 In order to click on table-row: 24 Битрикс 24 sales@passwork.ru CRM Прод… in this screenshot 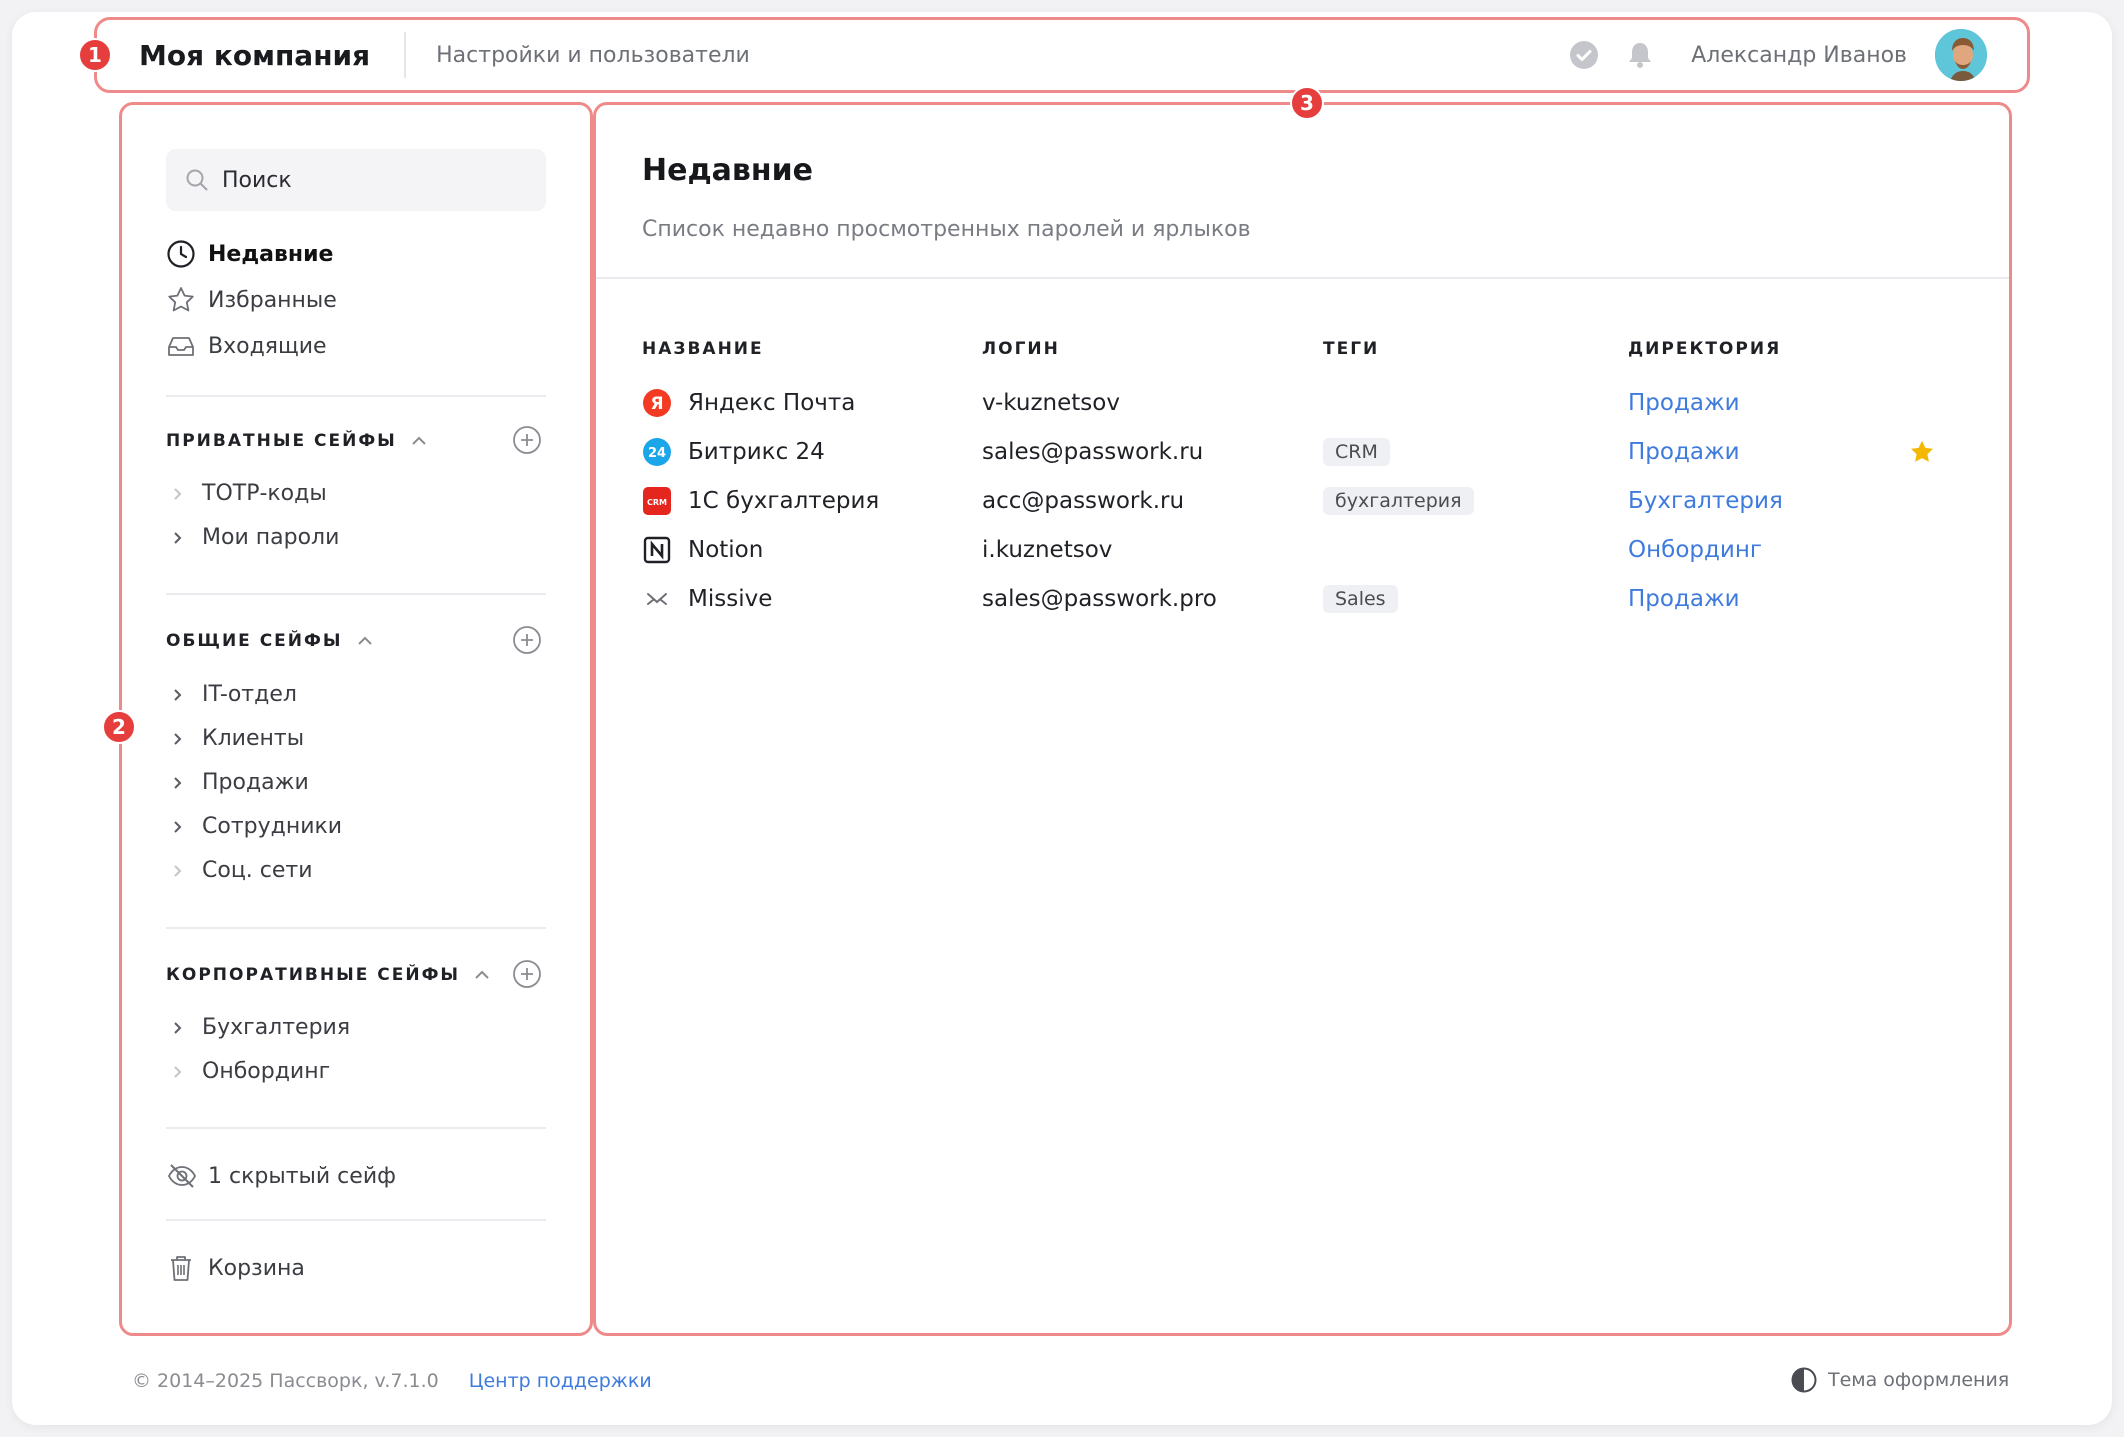, I will do `click(1307, 452)`.